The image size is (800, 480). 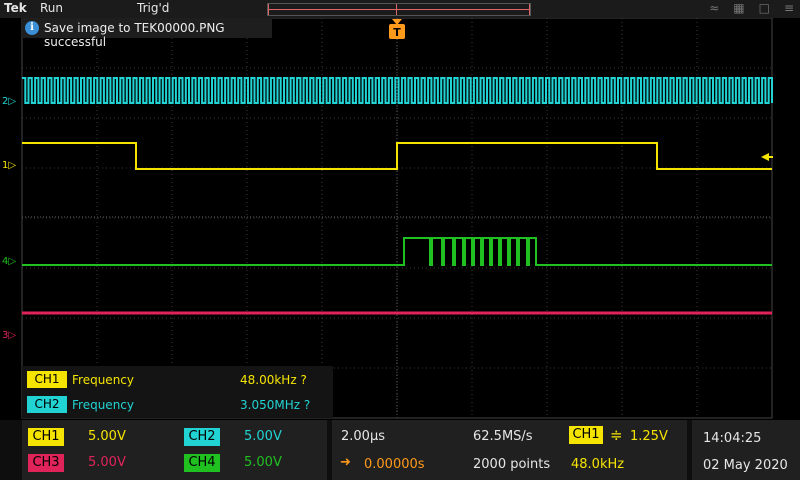 What do you see at coordinates (177, 379) in the screenshot?
I see `measurement-row: CH1 Frequency 48.00kHz ?` at bounding box center [177, 379].